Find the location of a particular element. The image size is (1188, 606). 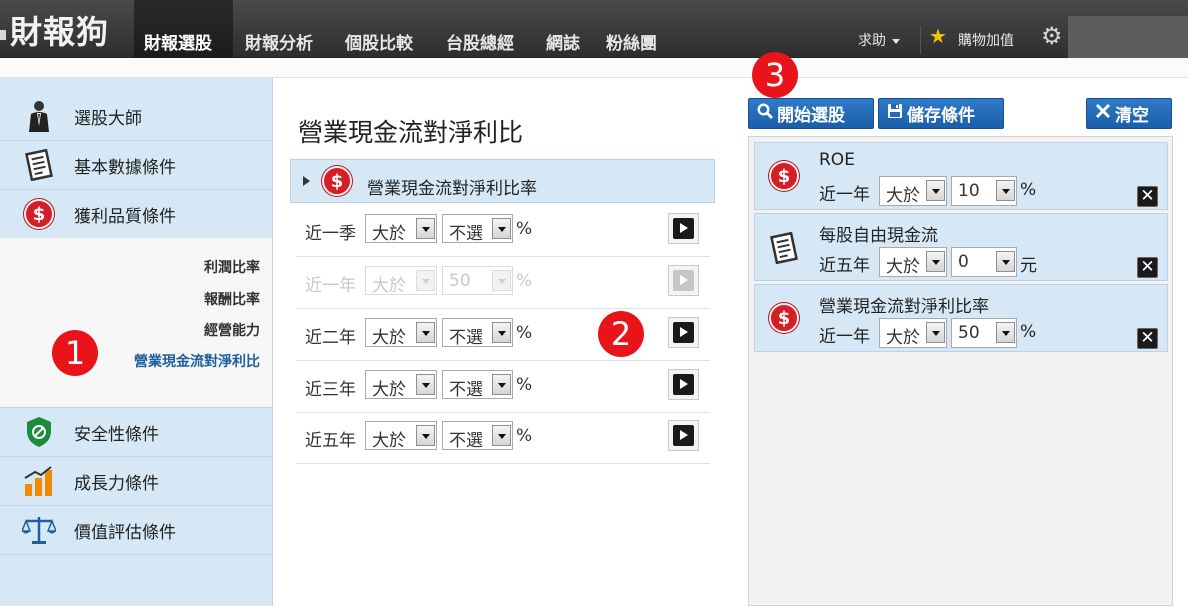

save-criteria-button: 儲存條件 is located at coordinates (941, 113).